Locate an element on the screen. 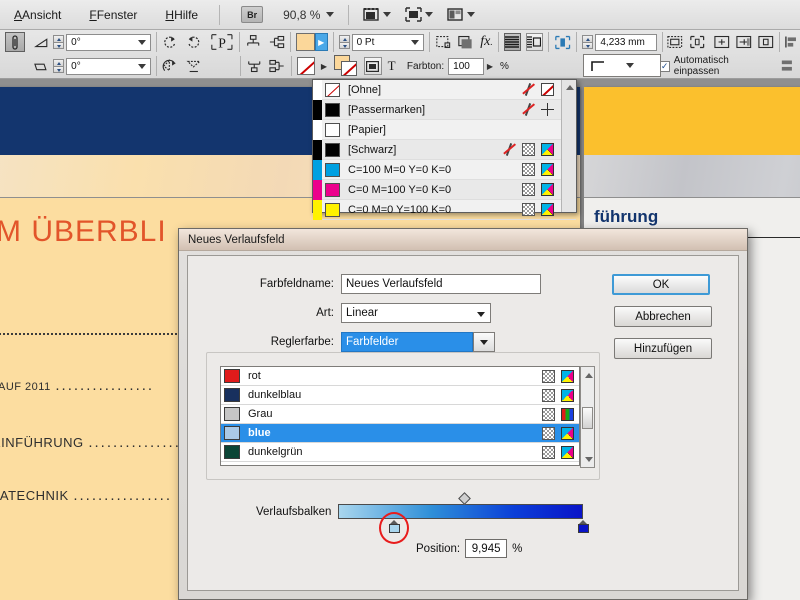  flip-vertical-icon is located at coordinates (194, 66).